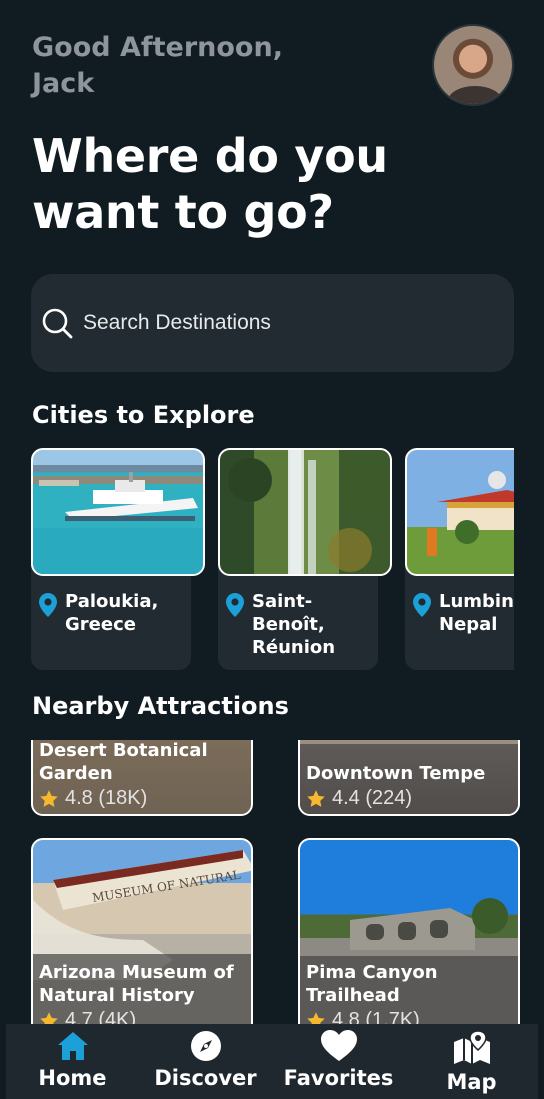 The width and height of the screenshot is (544, 1099). I want to click on attraction-name: Arizona Museum of Natural History, so click(136, 984).